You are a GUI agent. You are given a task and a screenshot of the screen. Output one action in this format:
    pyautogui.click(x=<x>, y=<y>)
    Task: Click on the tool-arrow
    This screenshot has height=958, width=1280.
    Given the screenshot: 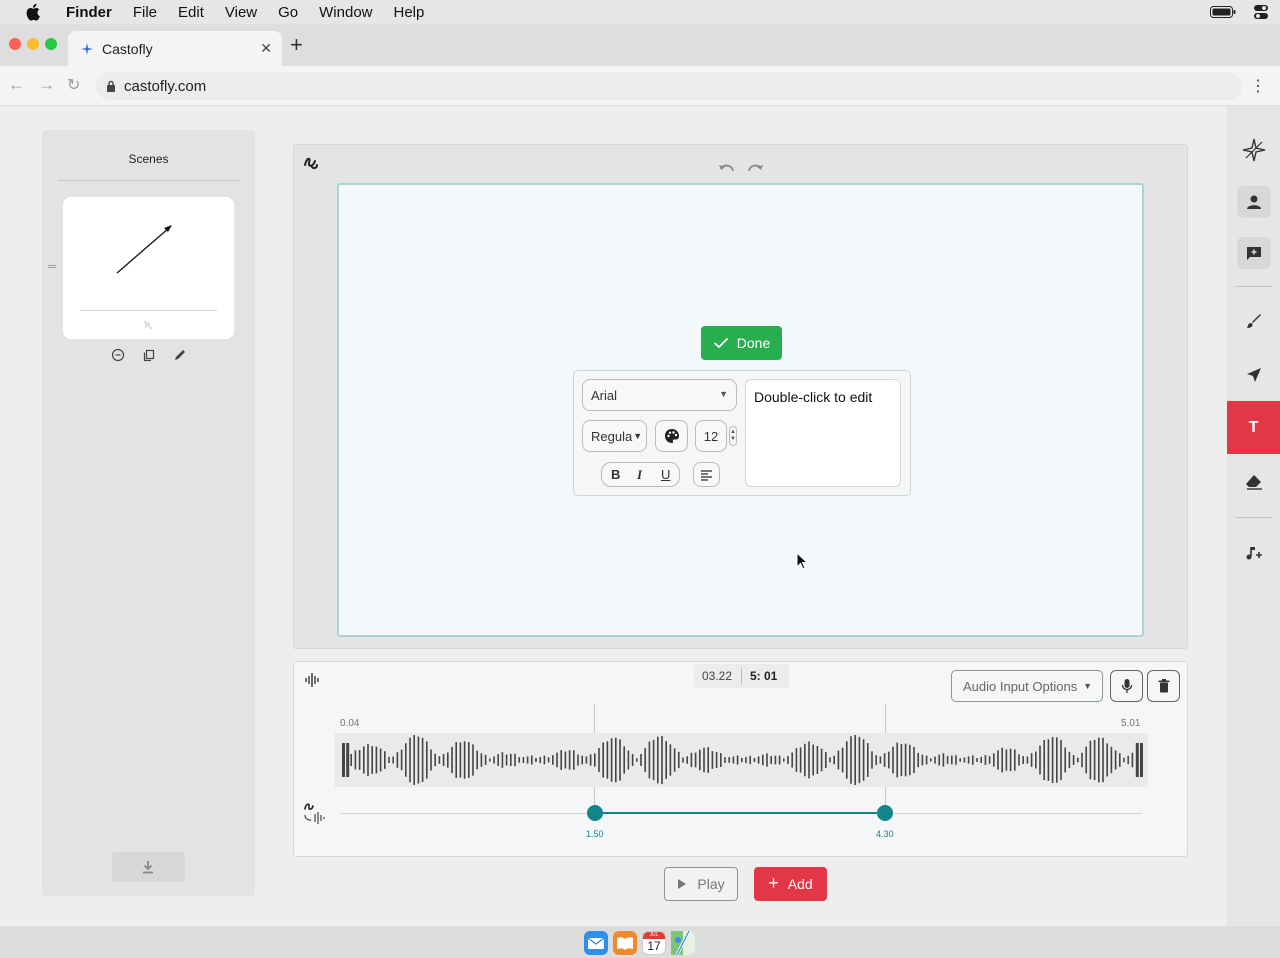 What is the action you would take?
    pyautogui.click(x=1253, y=374)
    